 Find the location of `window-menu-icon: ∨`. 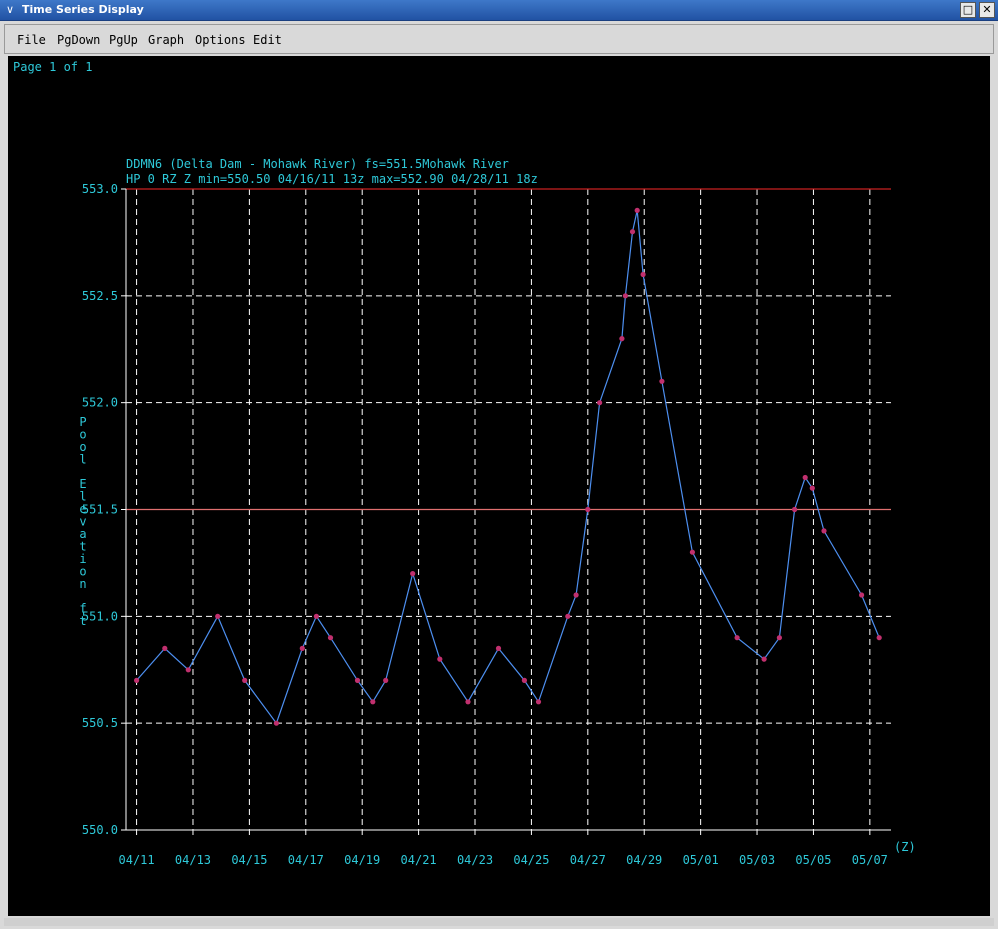

window-menu-icon: ∨ is located at coordinates (10, 10).